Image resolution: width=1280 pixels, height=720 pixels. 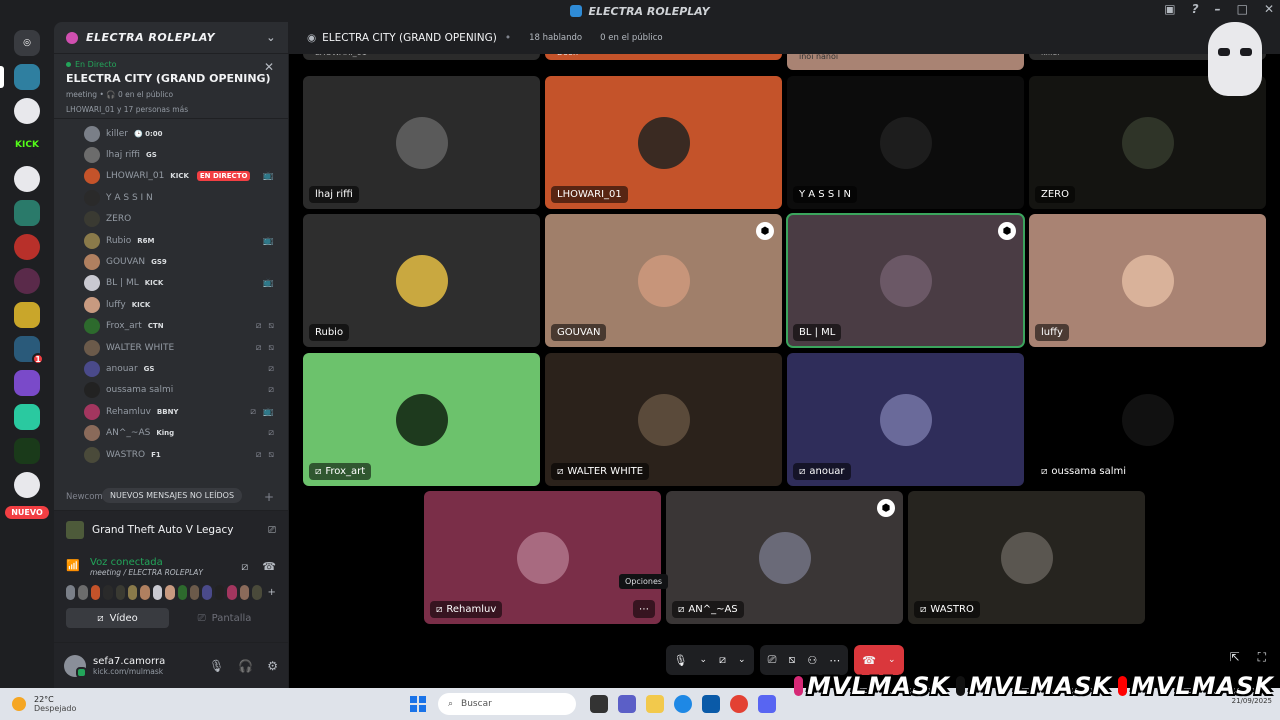 I want to click on video-tile: Y A S S I N, so click(x=905, y=142).